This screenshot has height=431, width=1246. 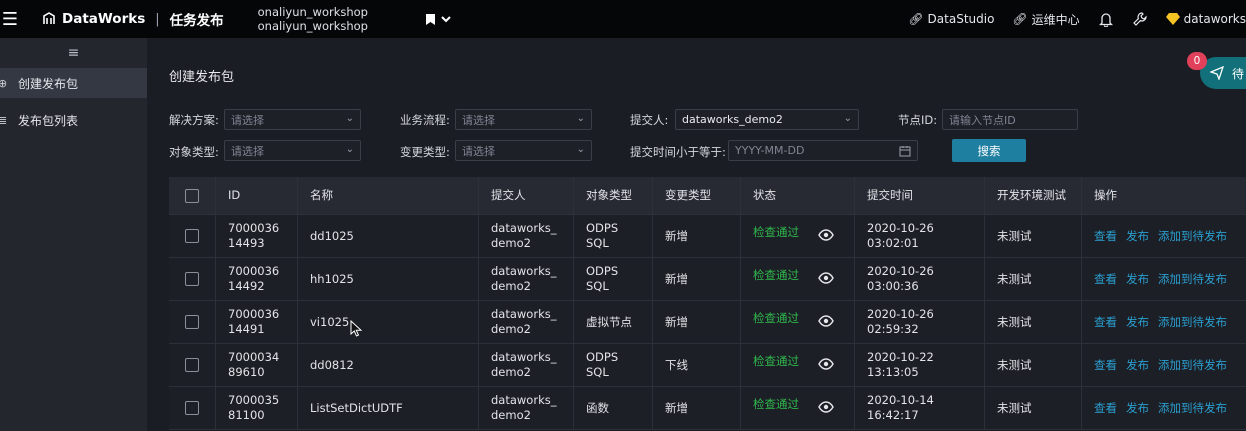 I want to click on submit-clock: 03:00:36, so click(x=893, y=286).